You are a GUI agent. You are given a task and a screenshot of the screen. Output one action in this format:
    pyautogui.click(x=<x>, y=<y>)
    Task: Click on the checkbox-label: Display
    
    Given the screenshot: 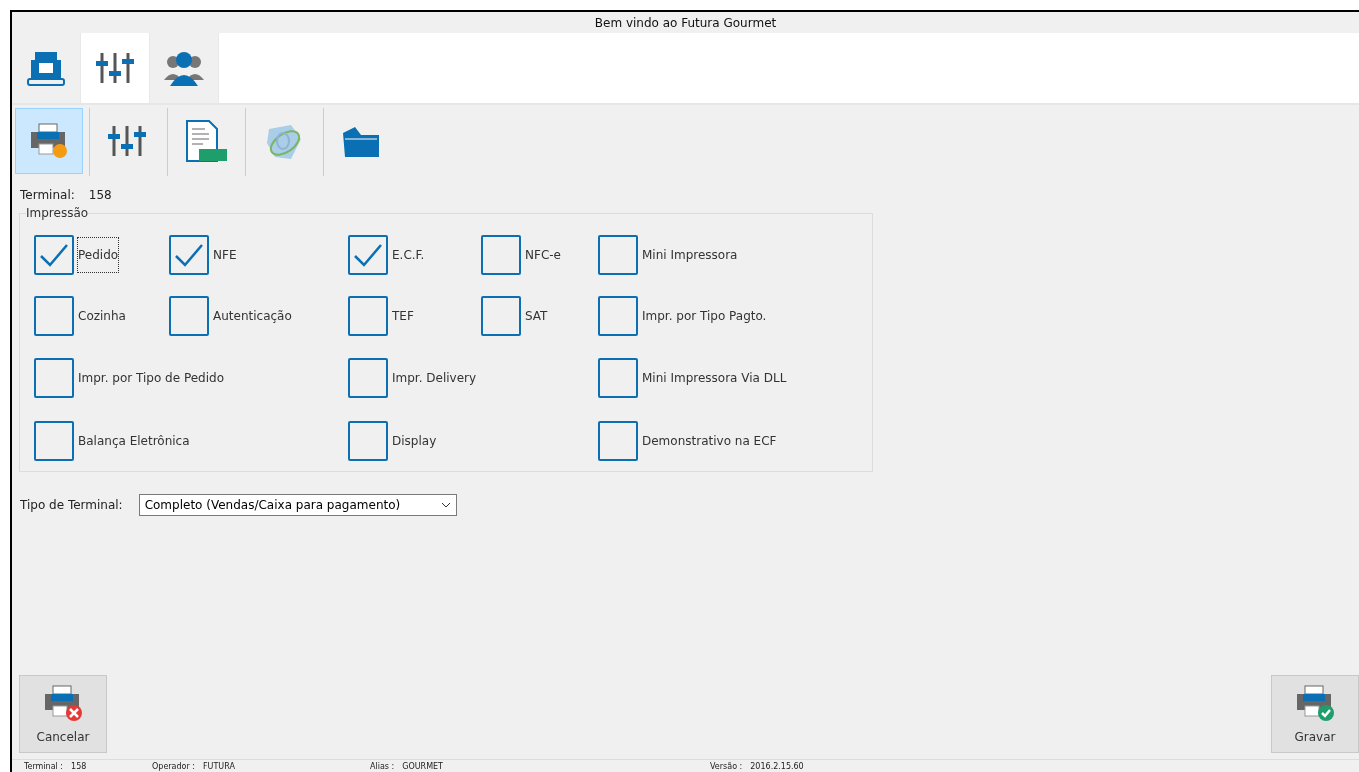 What is the action you would take?
    pyautogui.click(x=414, y=440)
    